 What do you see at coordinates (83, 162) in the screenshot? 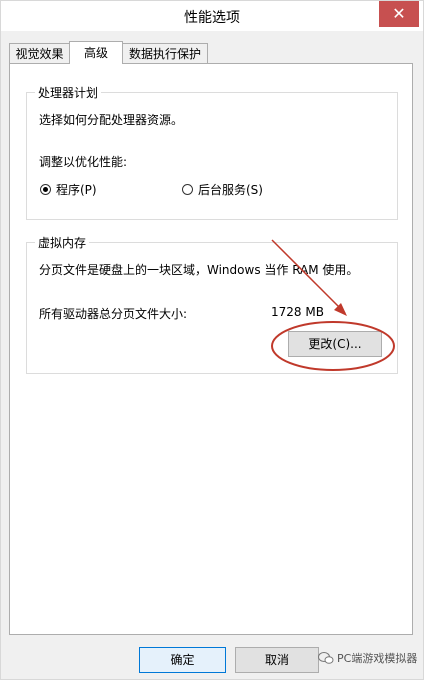
I see `adjust-label: 调整以优化性能:` at bounding box center [83, 162].